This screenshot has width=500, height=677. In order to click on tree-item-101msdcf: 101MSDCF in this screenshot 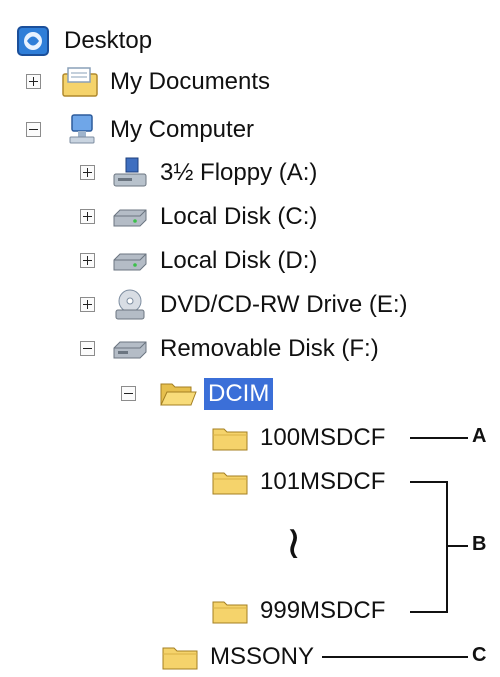, I will do `click(297, 482)`.